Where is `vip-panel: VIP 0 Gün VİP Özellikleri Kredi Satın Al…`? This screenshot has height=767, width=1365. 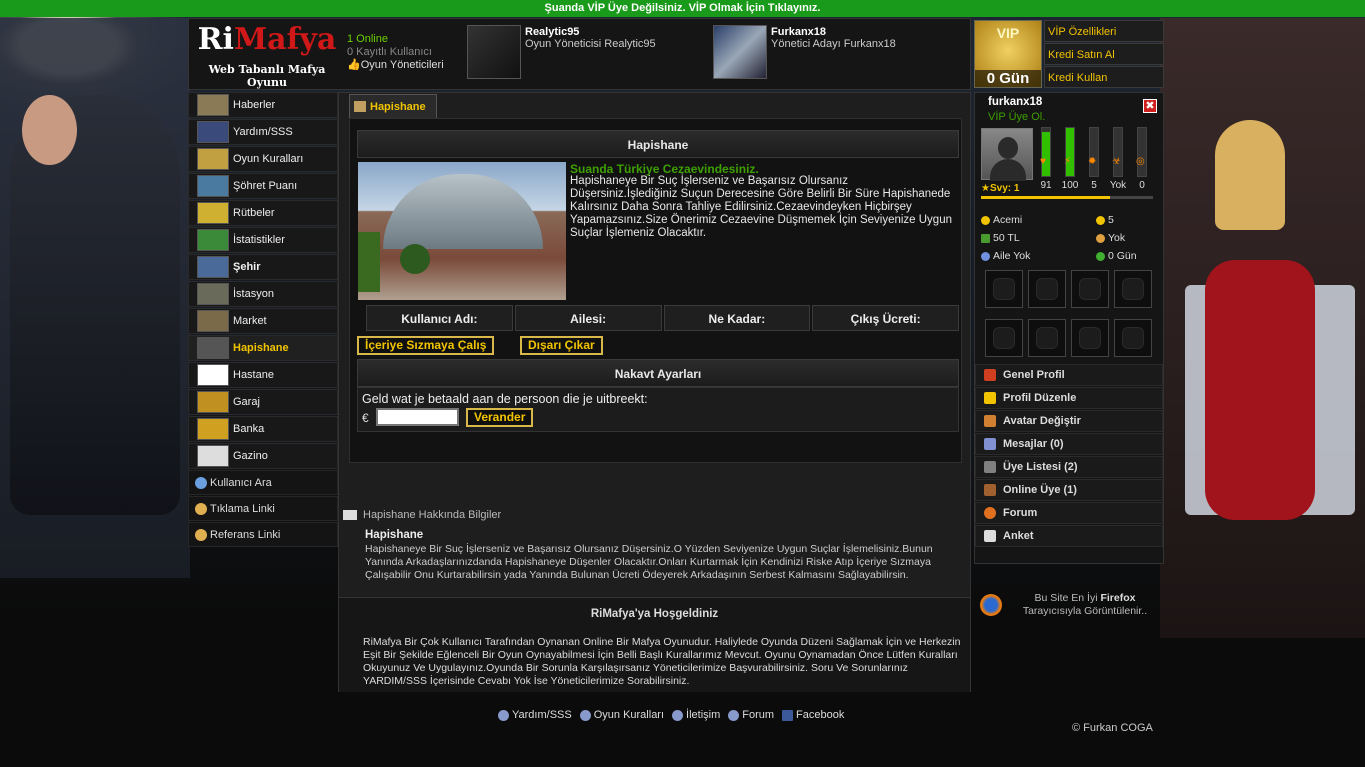
vip-panel: VIP 0 Gün VİP Özellikleri Kredi Satın Al… is located at coordinates (1069, 55).